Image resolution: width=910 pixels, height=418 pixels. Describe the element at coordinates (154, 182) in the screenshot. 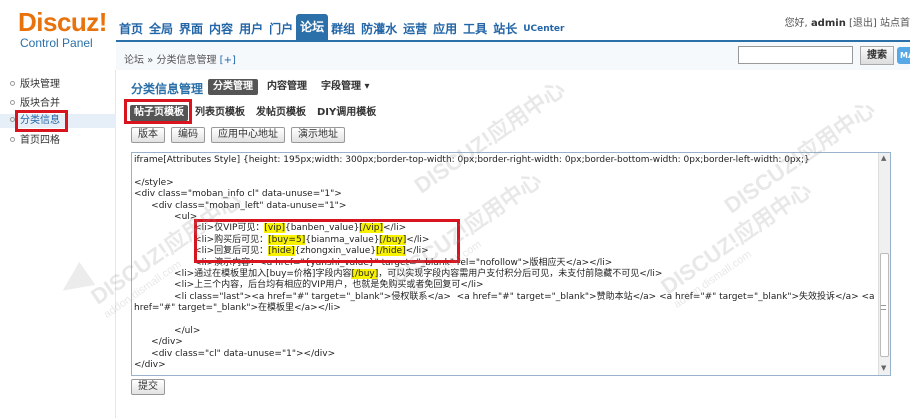

I see `code-line: </style>` at that location.